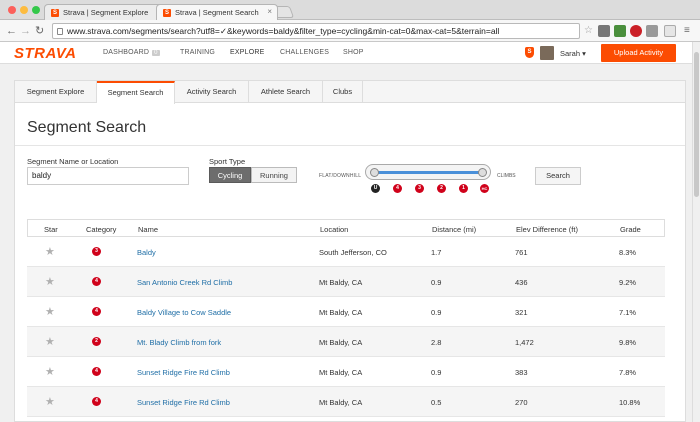 The height and width of the screenshot is (422, 700). What do you see at coordinates (696, 124) in the screenshot?
I see `scrollbar-thumb` at bounding box center [696, 124].